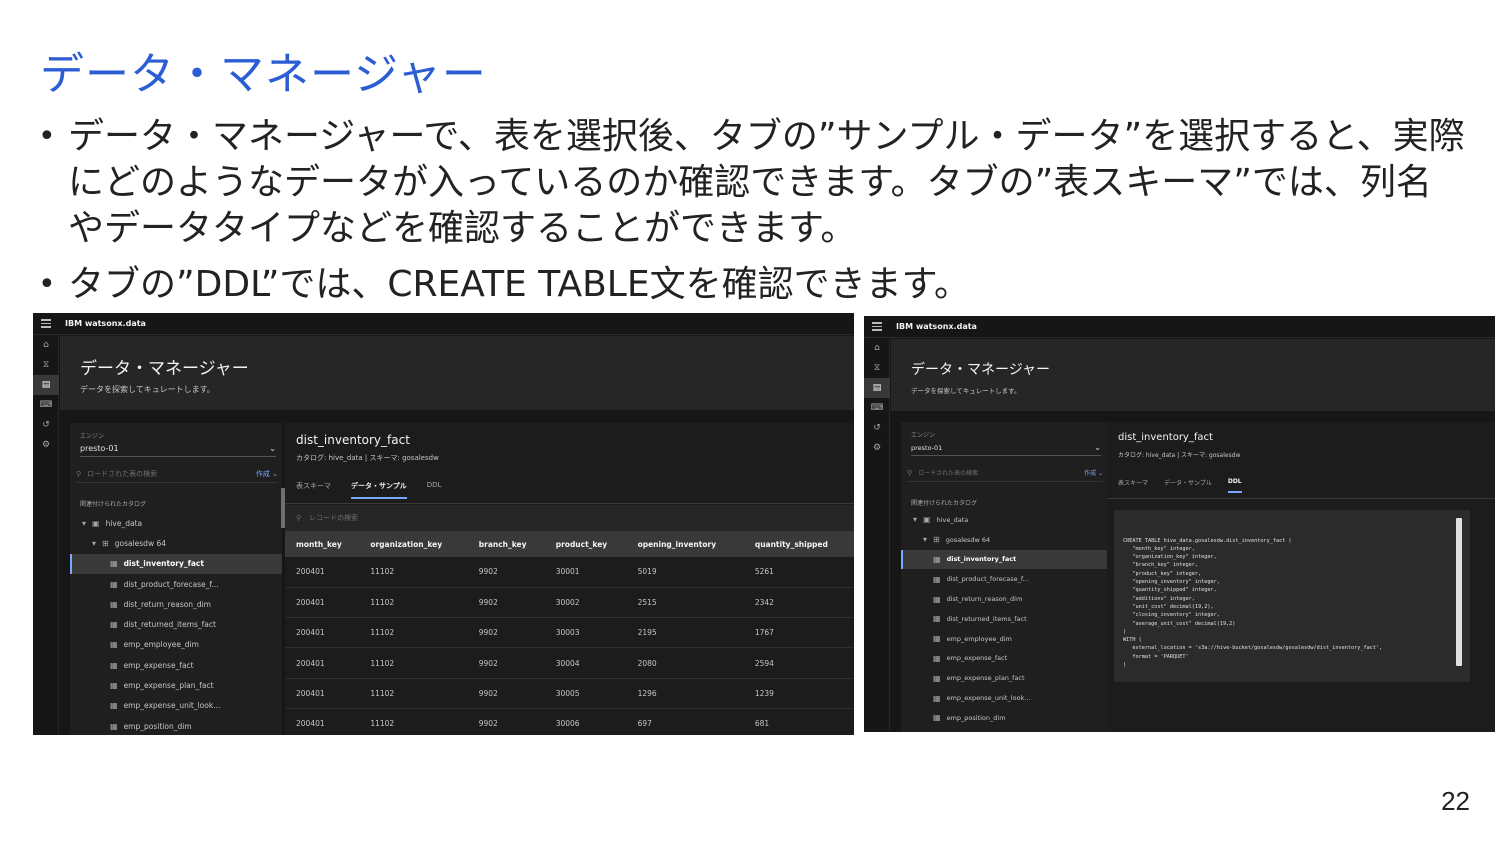  Describe the element at coordinates (46, 535) in the screenshot. I see `side-rail: ⌂ ⧖ ▤ ⌨ ↺ ⚙` at that location.